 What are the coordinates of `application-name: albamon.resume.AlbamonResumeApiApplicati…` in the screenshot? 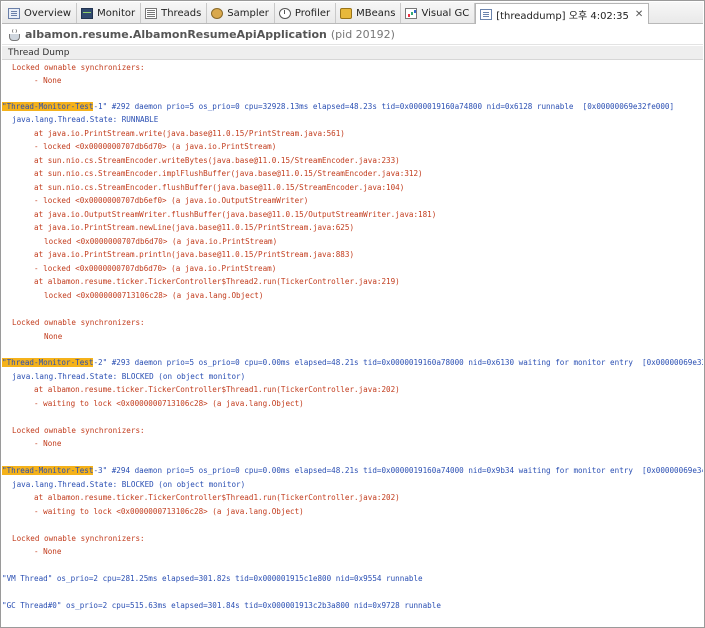 It's located at (176, 34).